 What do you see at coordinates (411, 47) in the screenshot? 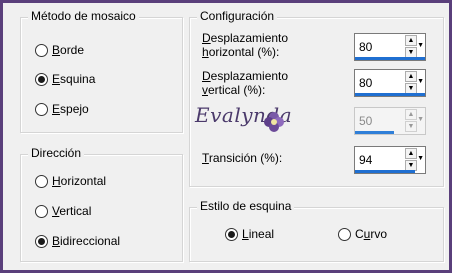
I see `horizontal-offset-arrows: ▲ ▼` at bounding box center [411, 47].